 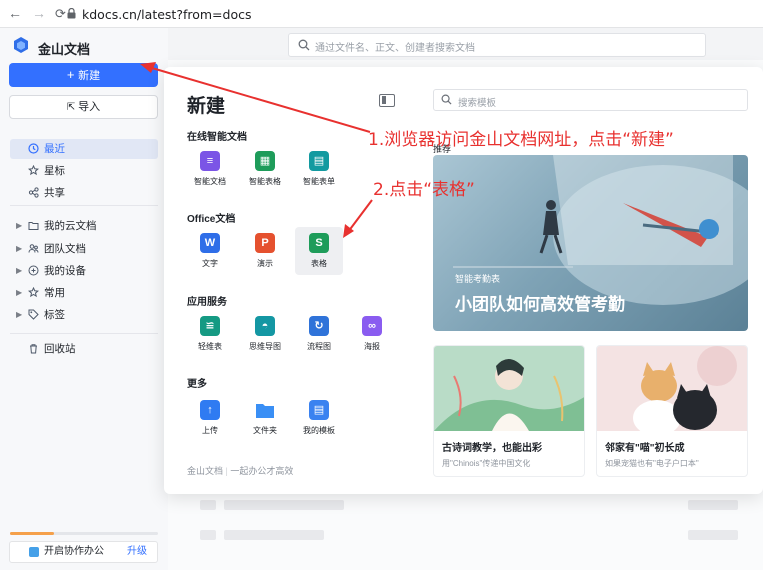 What do you see at coordinates (54, 315) in the screenshot?
I see `sidebar-item-label: 标签` at bounding box center [54, 315].